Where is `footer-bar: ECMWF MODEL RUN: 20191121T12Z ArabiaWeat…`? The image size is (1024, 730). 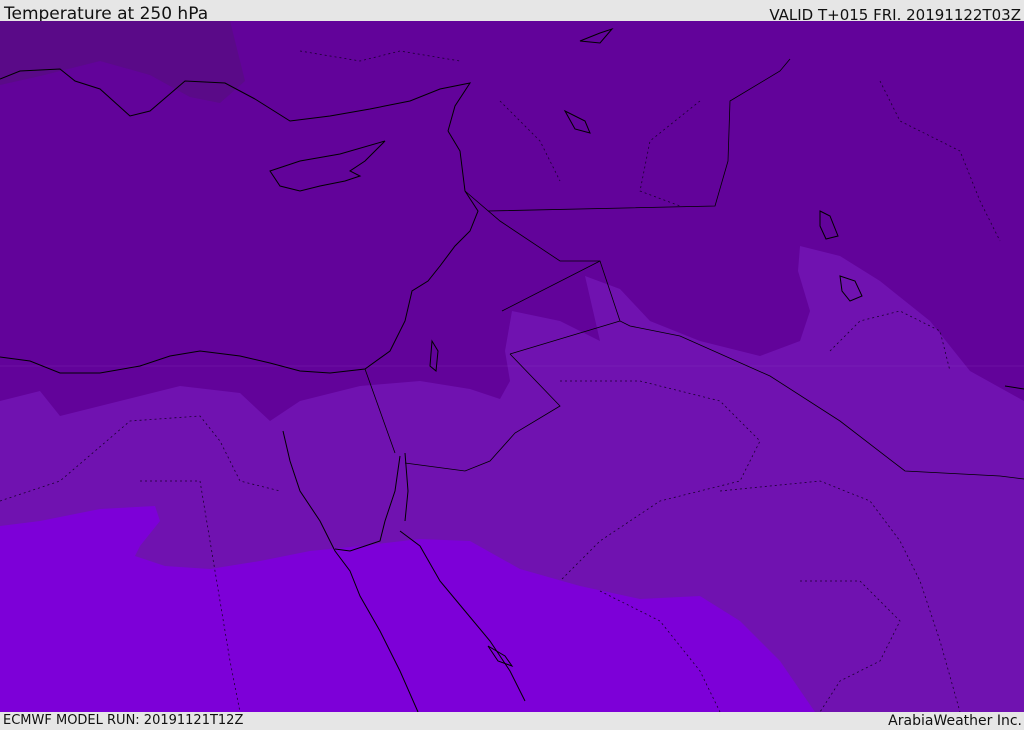 footer-bar: ECMWF MODEL RUN: 20191121T12Z ArabiaWeat… is located at coordinates (512, 720).